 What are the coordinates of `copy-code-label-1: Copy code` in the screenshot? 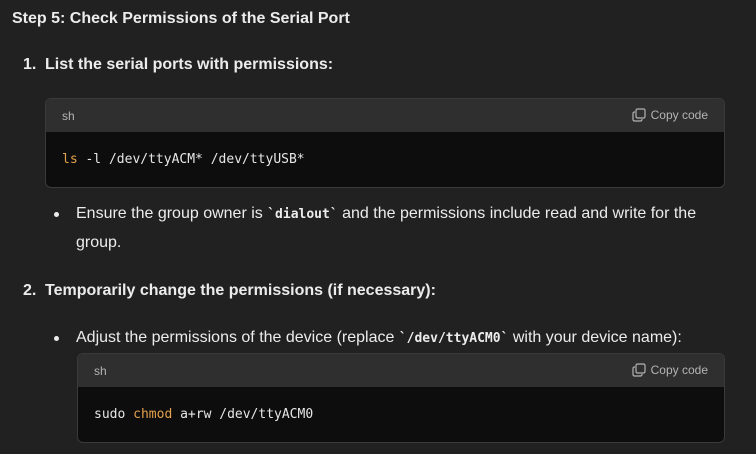 It's located at (679, 115).